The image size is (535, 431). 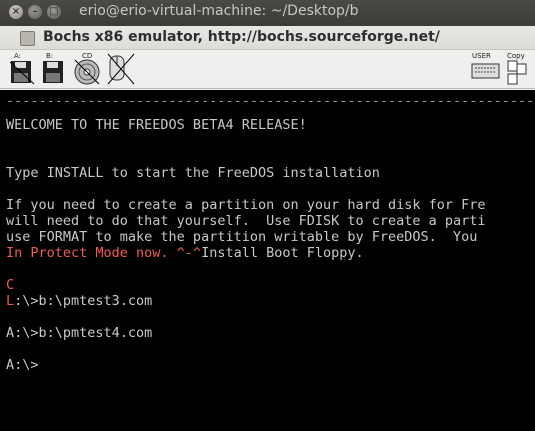 I want to click on cdrom-button: CD, so click(x=87, y=69).